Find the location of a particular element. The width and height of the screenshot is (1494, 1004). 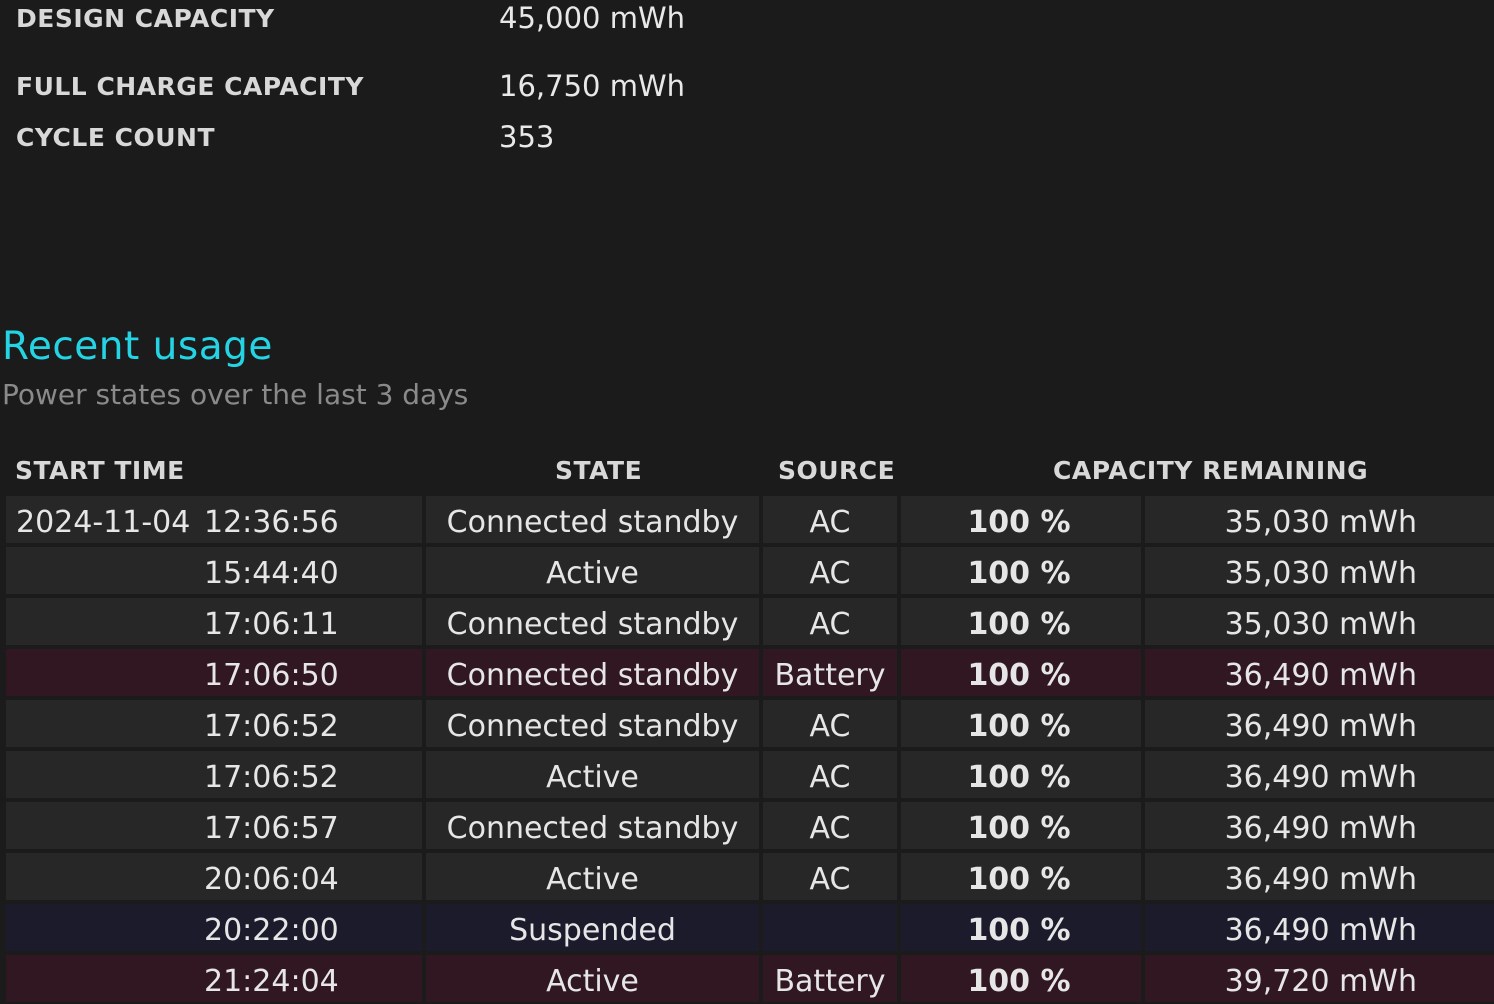

full-charge-capacity-row: FULL CHARGE CAPACITY 16,750 mWh is located at coordinates (751, 86).